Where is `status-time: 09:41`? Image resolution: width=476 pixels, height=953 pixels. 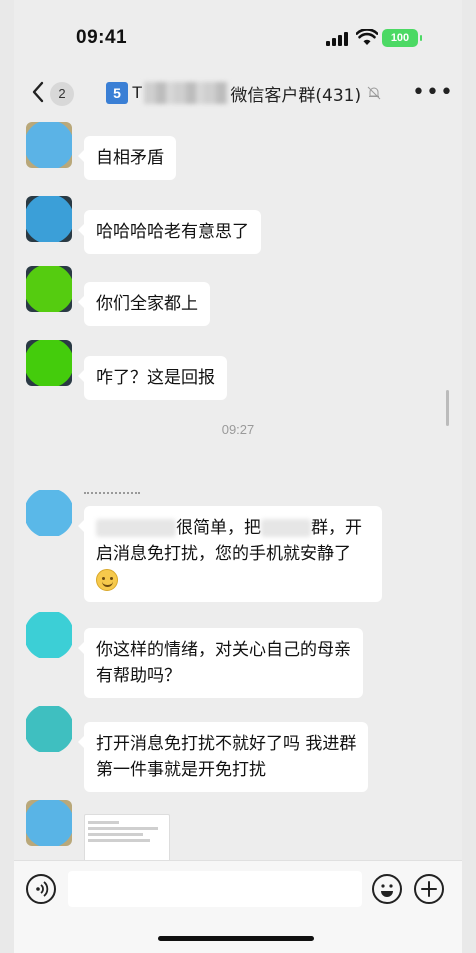 status-time: 09:41 is located at coordinates (102, 37).